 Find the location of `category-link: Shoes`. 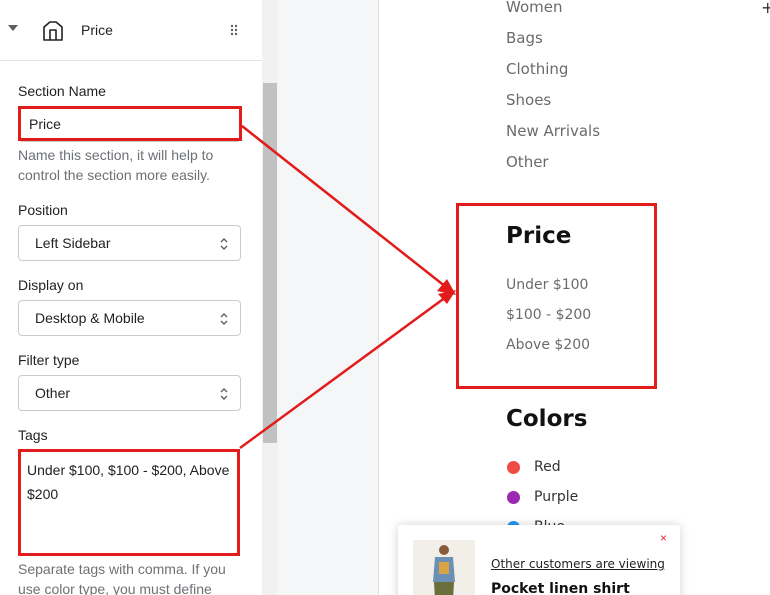

category-link: Shoes is located at coordinates (528, 100).